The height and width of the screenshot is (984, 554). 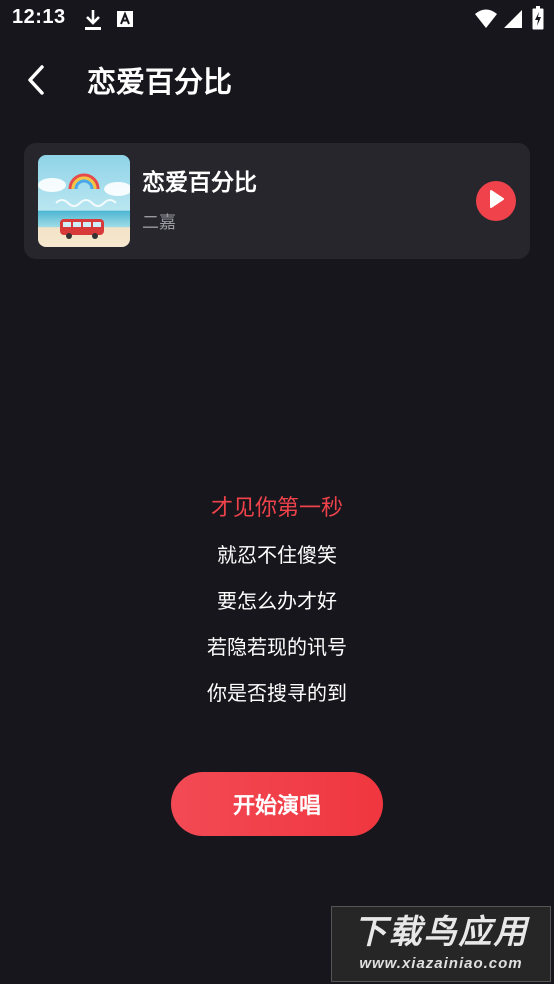 I want to click on signal-icon, so click(x=513, y=19).